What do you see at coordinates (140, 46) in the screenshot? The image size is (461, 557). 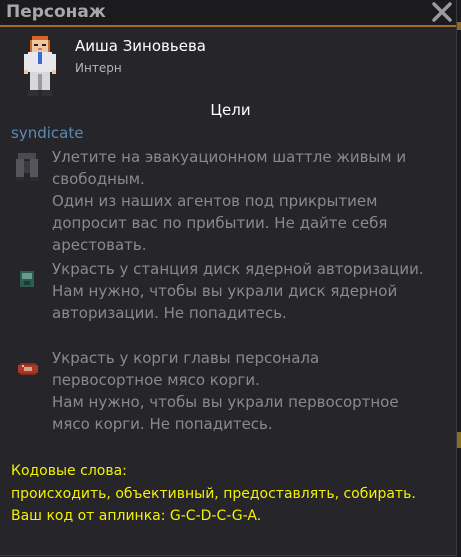 I see `character-name: Аиша Зиновьева` at bounding box center [140, 46].